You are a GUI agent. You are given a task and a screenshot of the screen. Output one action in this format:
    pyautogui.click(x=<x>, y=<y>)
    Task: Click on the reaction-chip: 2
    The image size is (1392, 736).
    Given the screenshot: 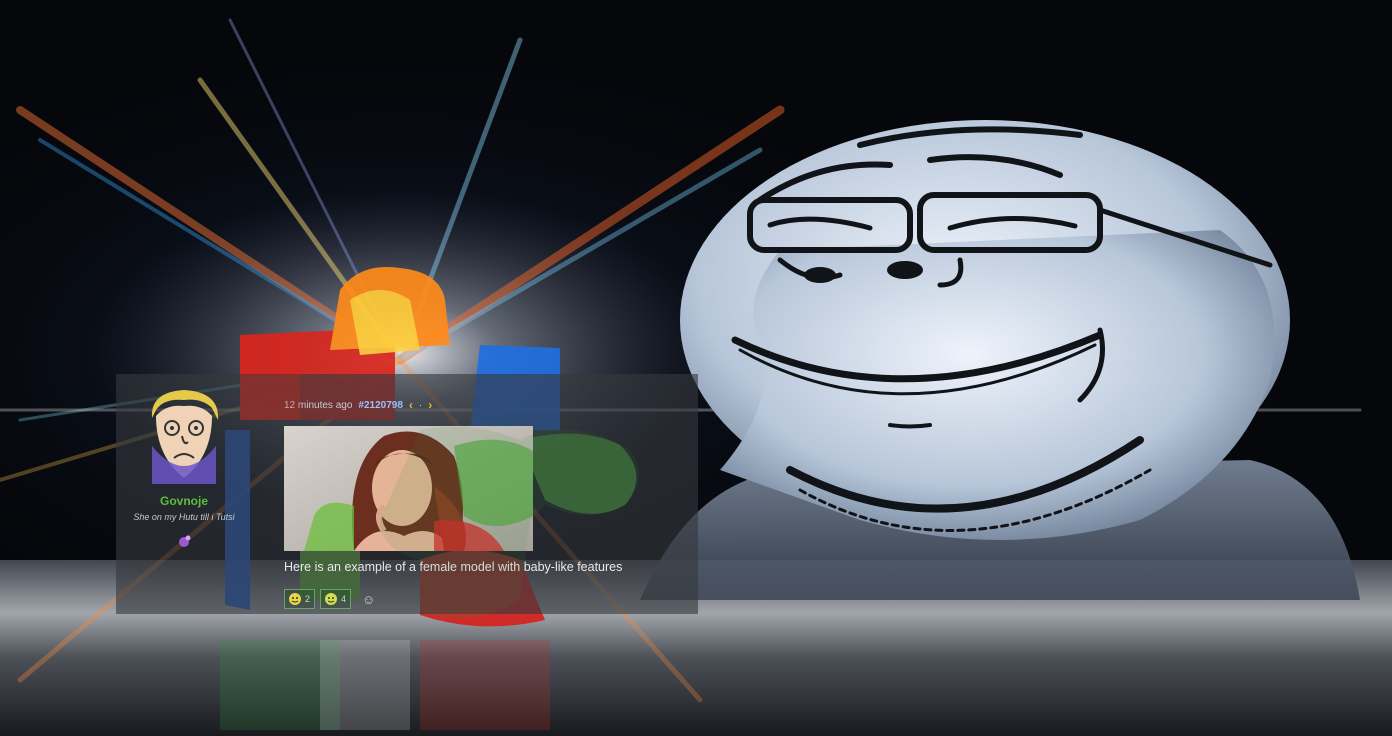 What is the action you would take?
    pyautogui.click(x=300, y=599)
    